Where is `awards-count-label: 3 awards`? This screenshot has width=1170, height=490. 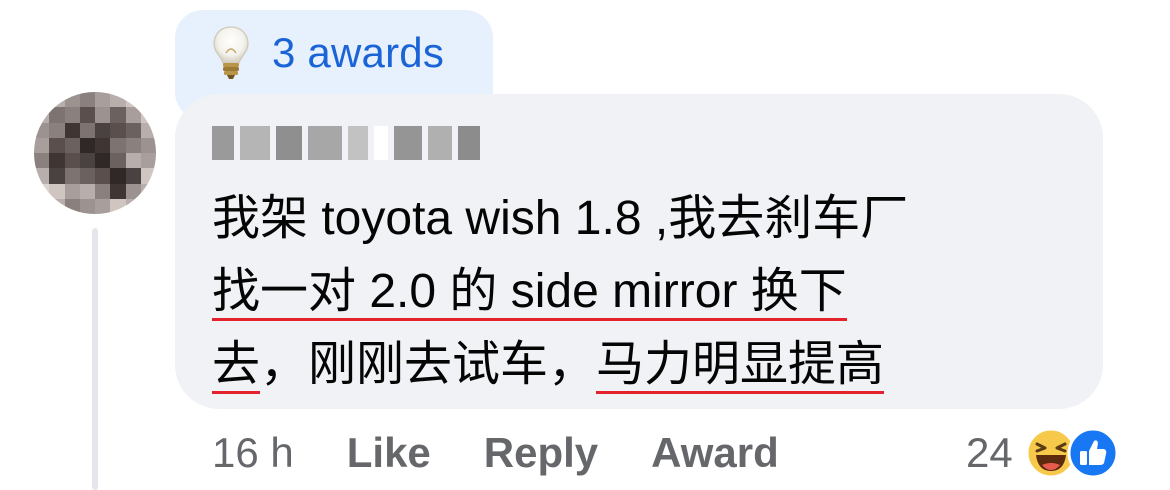
awards-count-label: 3 awards is located at coordinates (358, 52).